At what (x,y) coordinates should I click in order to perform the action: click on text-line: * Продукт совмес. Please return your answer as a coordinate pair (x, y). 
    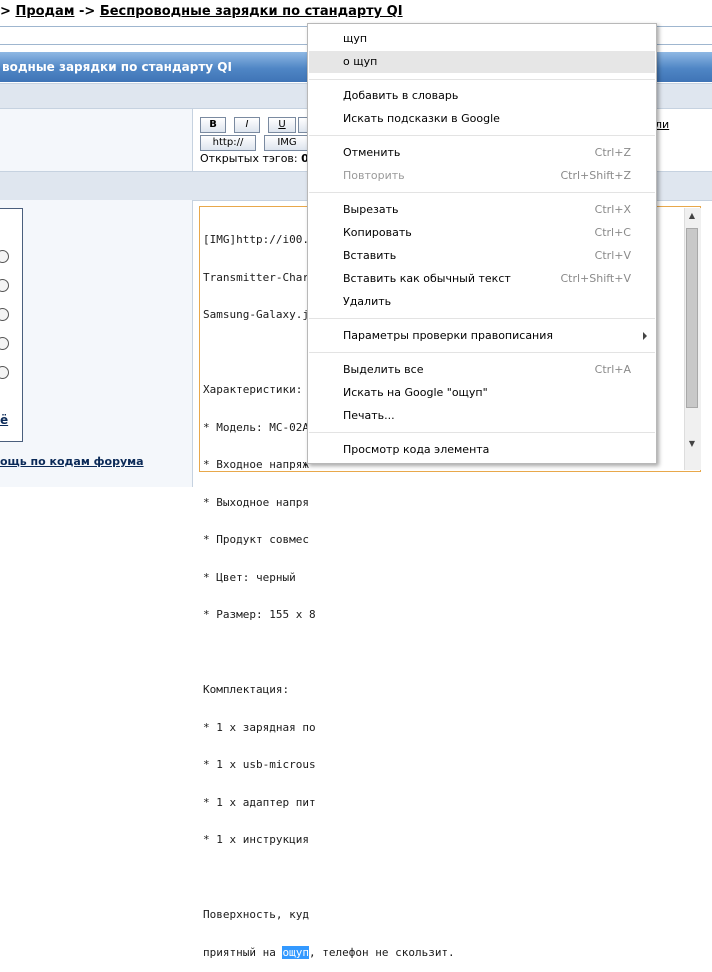
    Looking at the image, I should click on (256, 539).